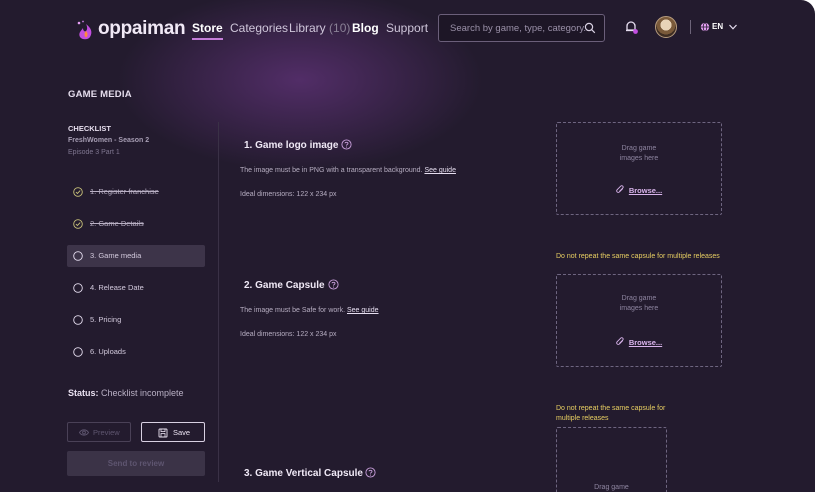 This screenshot has height=492, width=815. I want to click on preview-button: Preview, so click(99, 432).